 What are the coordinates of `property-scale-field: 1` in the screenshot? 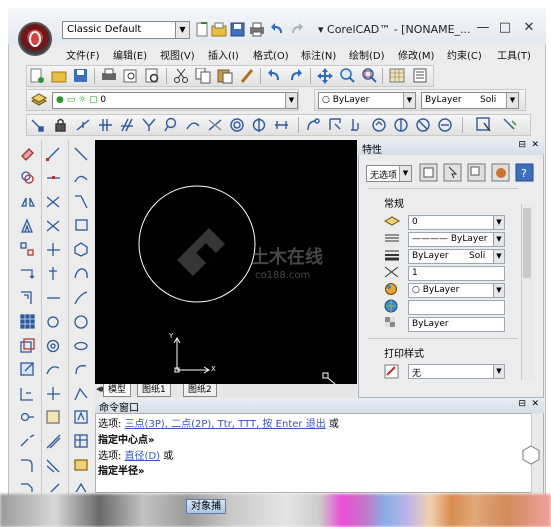 It's located at (456, 273).